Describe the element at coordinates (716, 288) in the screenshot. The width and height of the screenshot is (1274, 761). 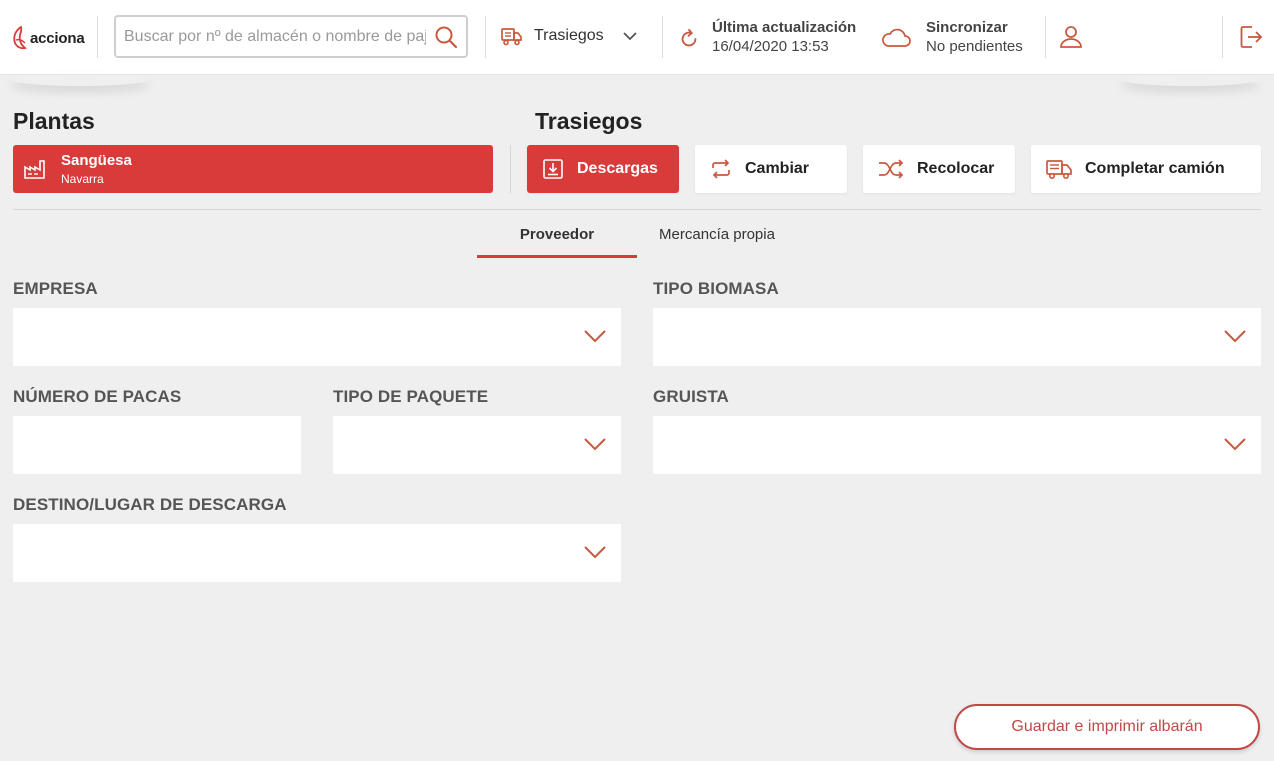
I see `tipo-biomasa-label: TIPO BIOMASA` at that location.